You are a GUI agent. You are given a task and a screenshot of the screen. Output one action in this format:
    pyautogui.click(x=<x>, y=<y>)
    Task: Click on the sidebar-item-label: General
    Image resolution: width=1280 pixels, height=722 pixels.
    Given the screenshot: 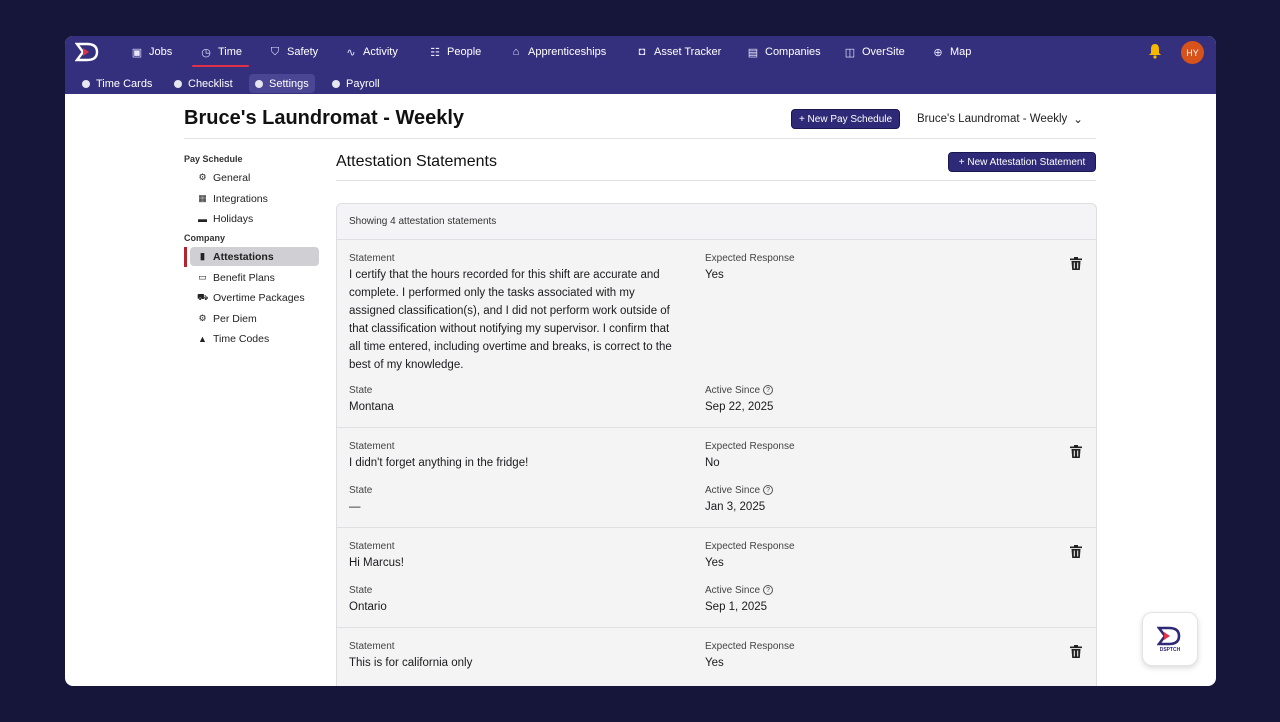 What is the action you would take?
    pyautogui.click(x=232, y=177)
    